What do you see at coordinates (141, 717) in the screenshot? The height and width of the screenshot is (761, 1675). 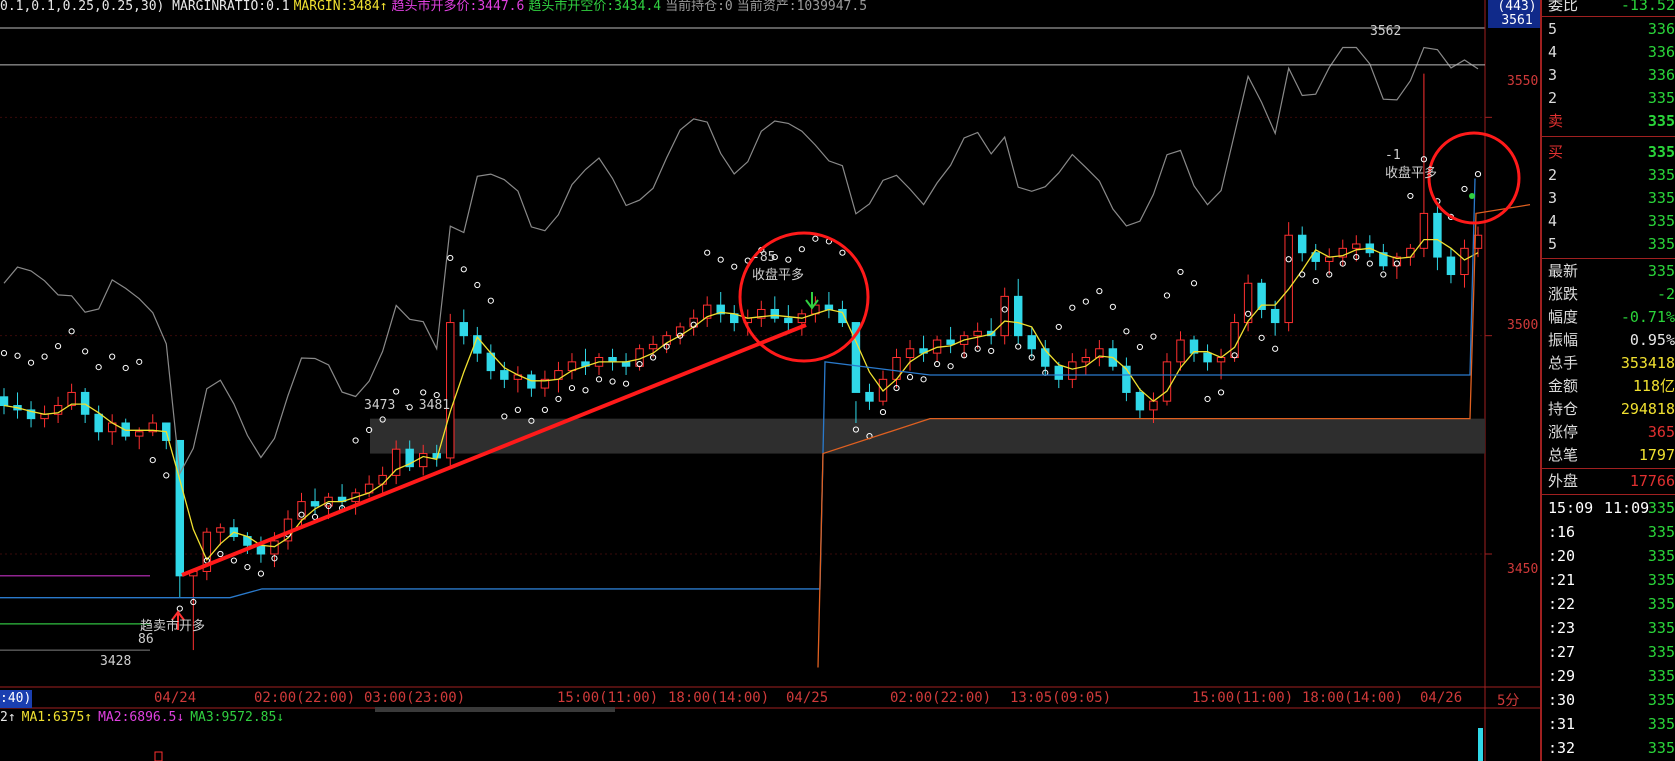 I see `ind-item-2: MA2:6896.5↓` at bounding box center [141, 717].